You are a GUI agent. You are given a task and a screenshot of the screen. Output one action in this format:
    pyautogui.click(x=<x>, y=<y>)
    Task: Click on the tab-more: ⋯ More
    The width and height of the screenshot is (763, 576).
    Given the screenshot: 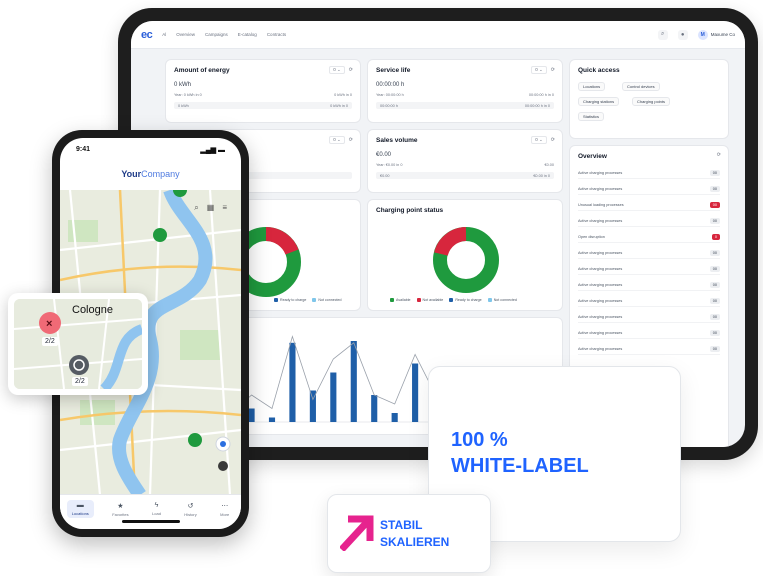 What is the action you would take?
    pyautogui.click(x=224, y=509)
    